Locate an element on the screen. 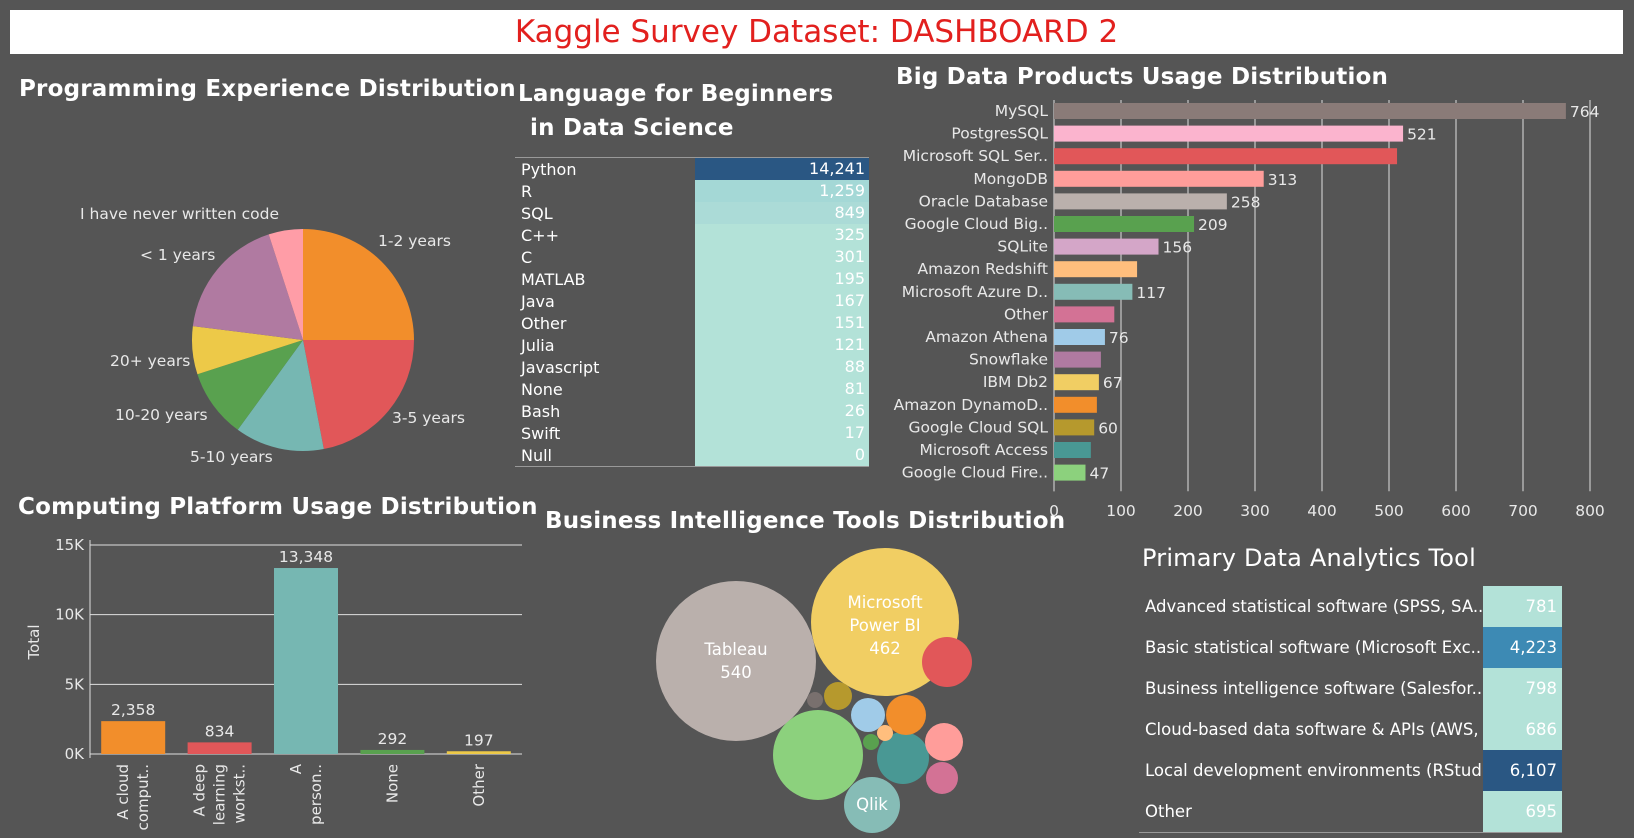  language-name: C++ is located at coordinates (540, 235).